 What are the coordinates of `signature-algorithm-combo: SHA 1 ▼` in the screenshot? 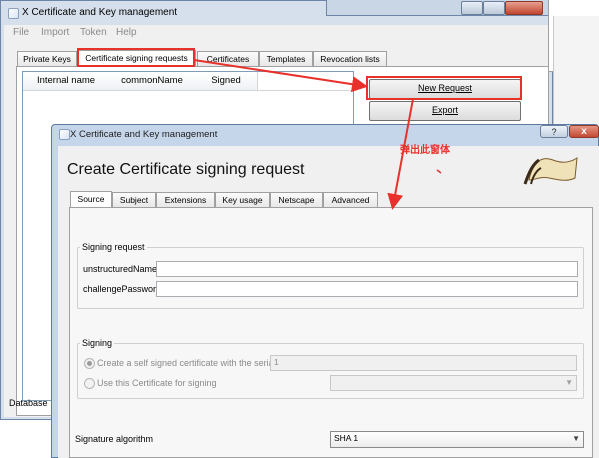 It's located at (457, 439).